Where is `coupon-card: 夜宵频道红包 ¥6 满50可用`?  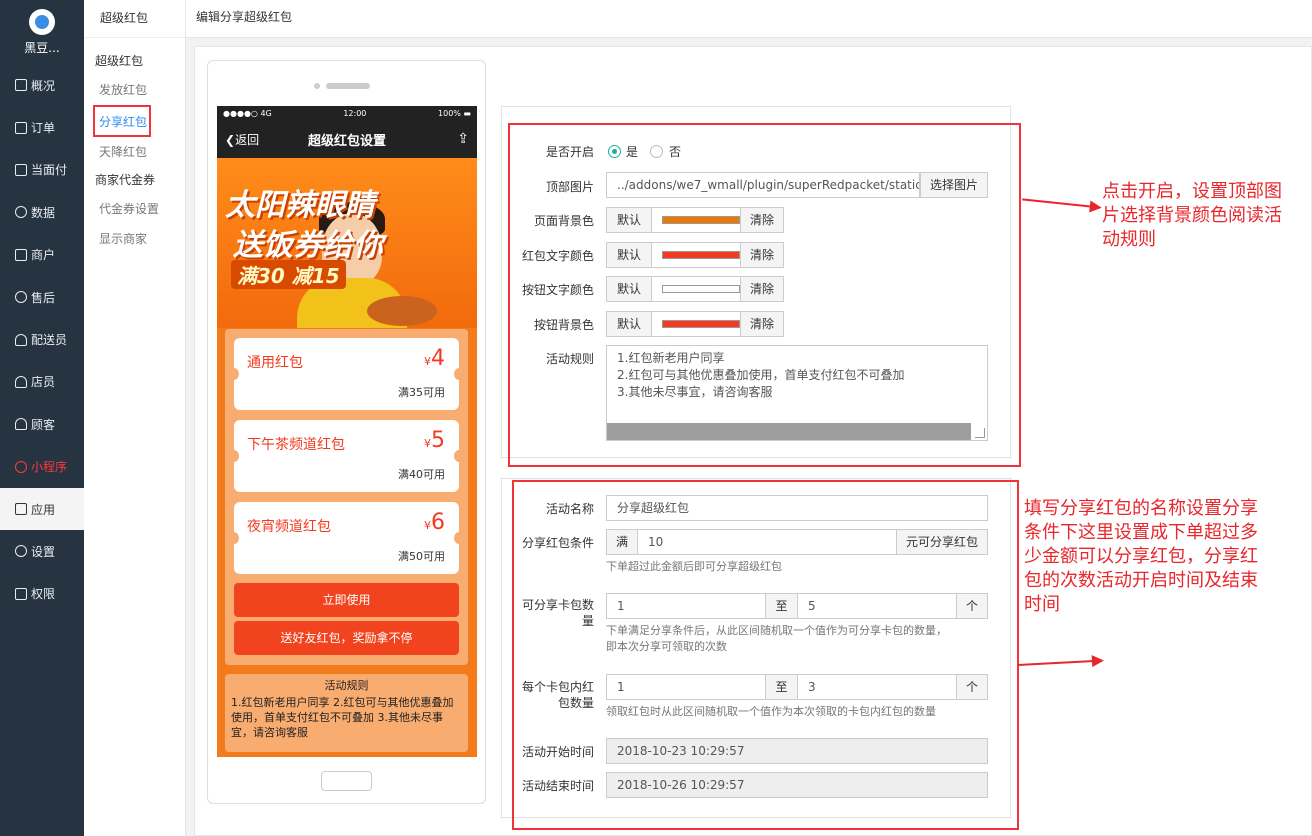
coupon-card: 夜宵频道红包 ¥6 满50可用 is located at coordinates (346, 538).